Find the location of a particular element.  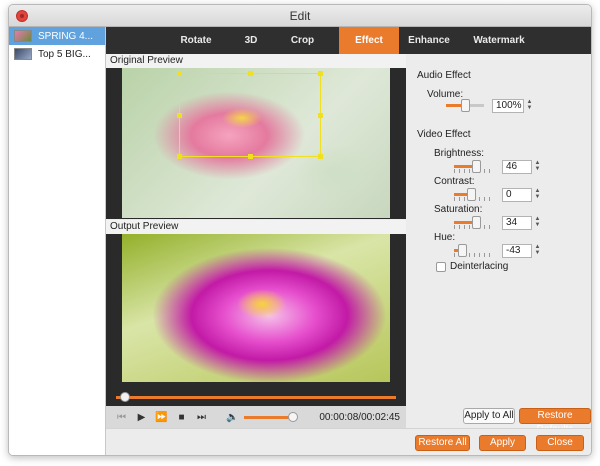

tab-rotate: Rotate is located at coordinates (196, 40).